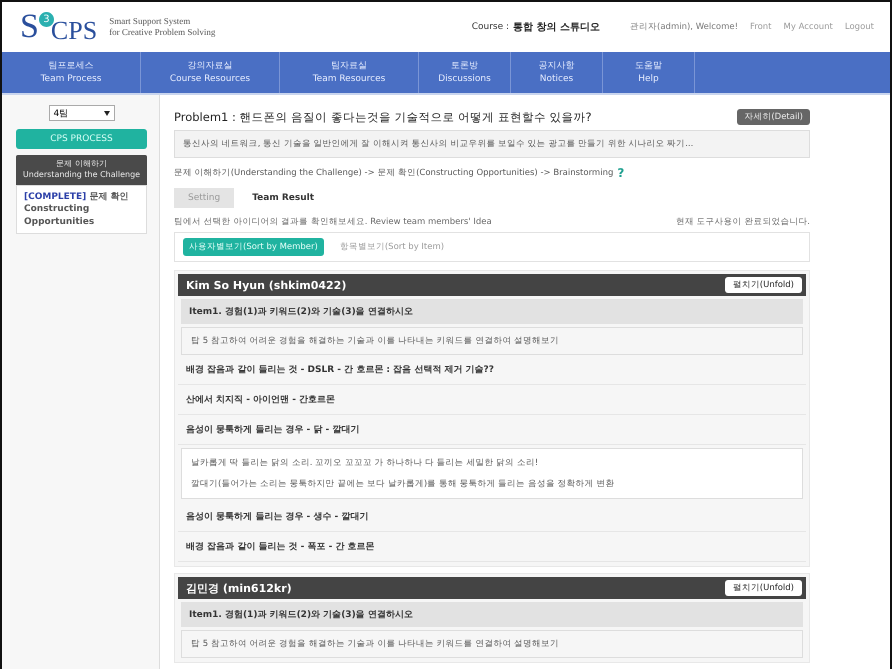 The height and width of the screenshot is (669, 892). I want to click on breadcrumb: 문제 이해하기(Understanding the Challenge) -> 문제 확인(Constructing Opportunities) -> Brainstorming, so click(394, 173).